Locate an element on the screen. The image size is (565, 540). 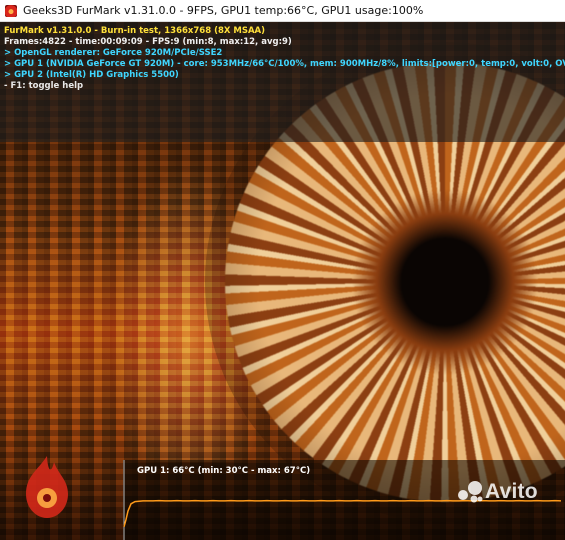
hud-help-line: - F1: toggle help is located at coordinates (44, 86).